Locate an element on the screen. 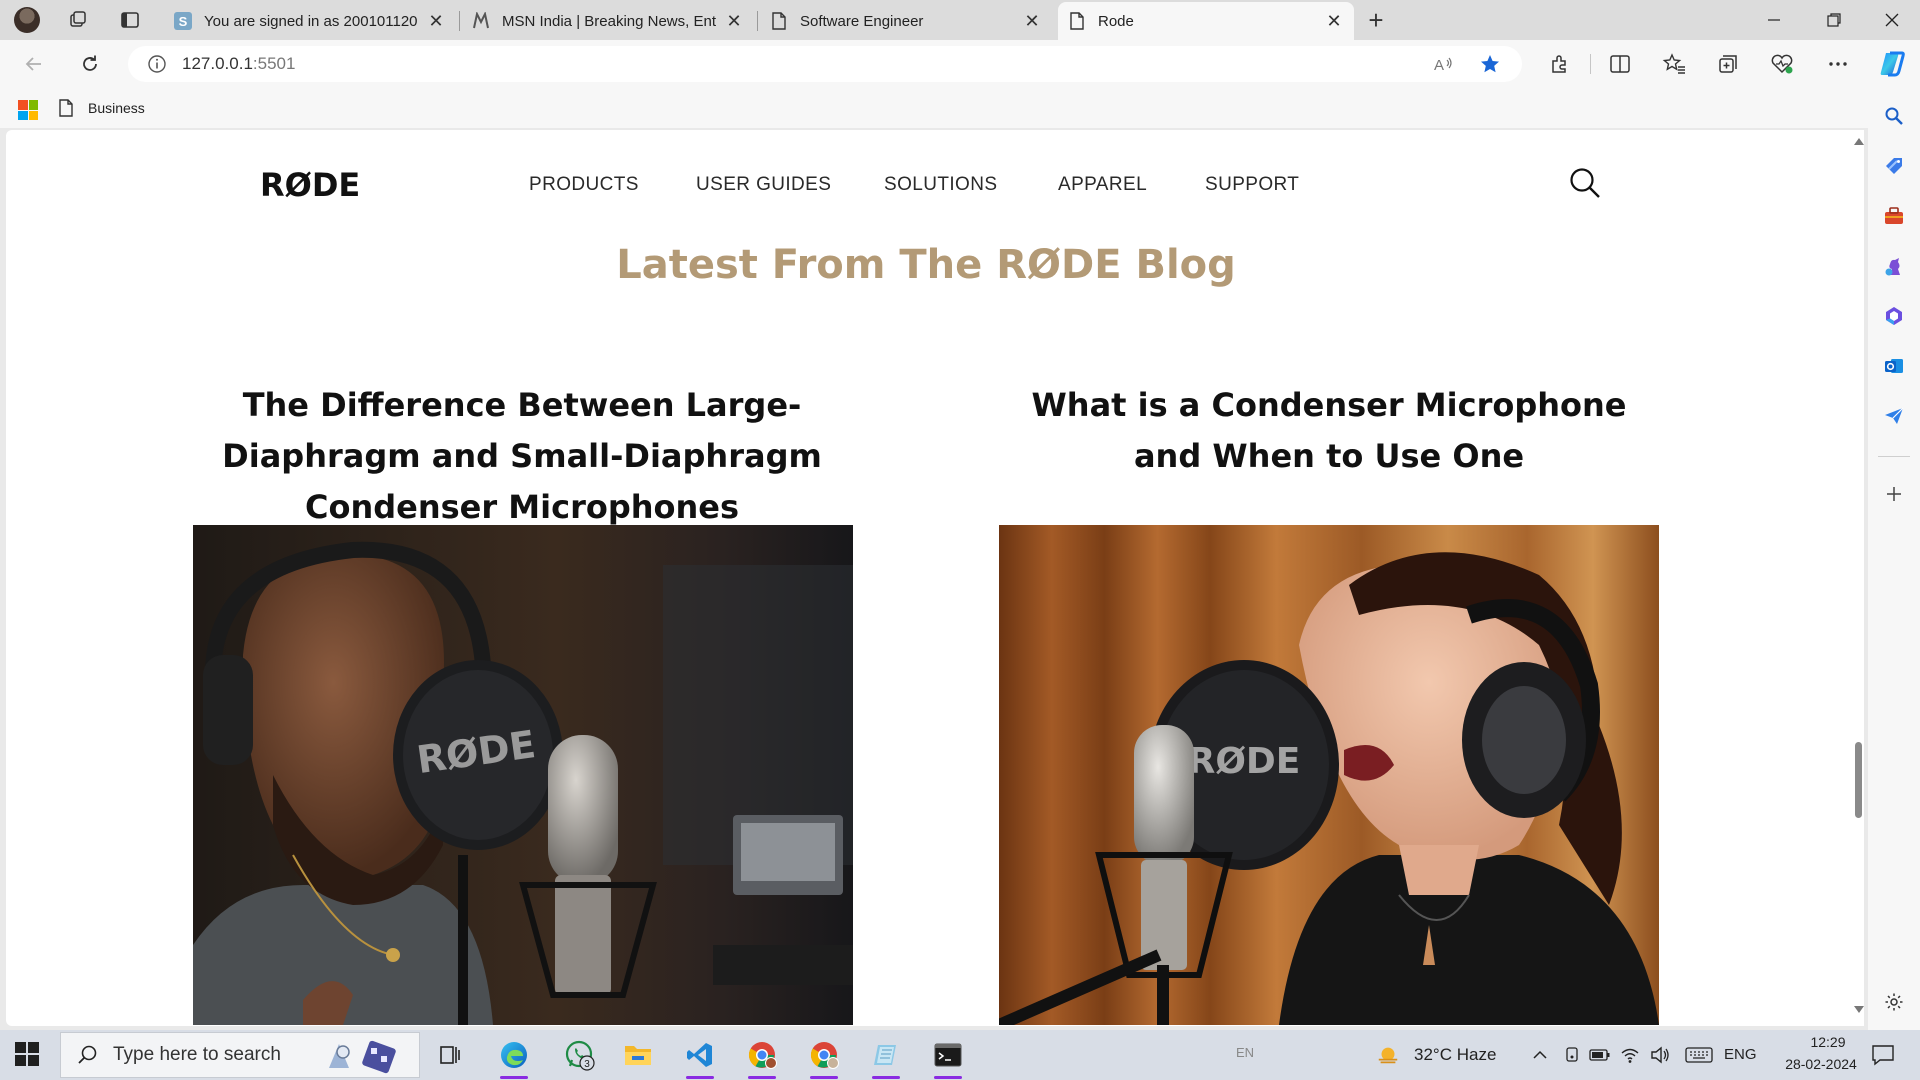 Image resolution: width=1920 pixels, height=1080 pixels. wifi-icon is located at coordinates (1630, 1055).